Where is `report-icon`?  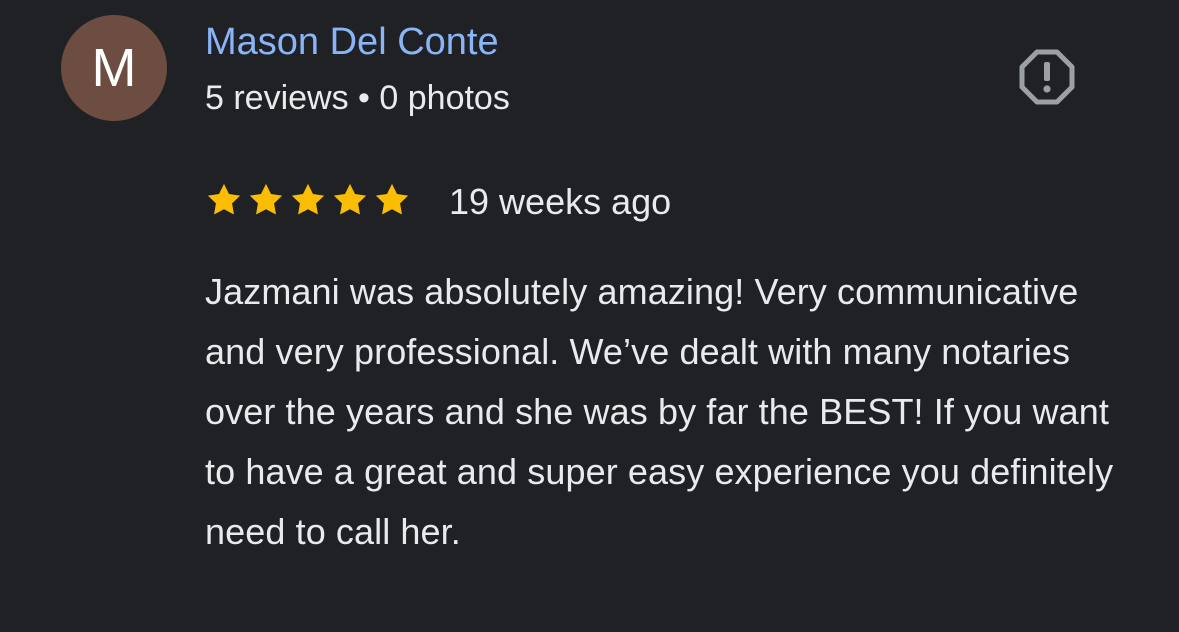
report-icon is located at coordinates (1047, 77).